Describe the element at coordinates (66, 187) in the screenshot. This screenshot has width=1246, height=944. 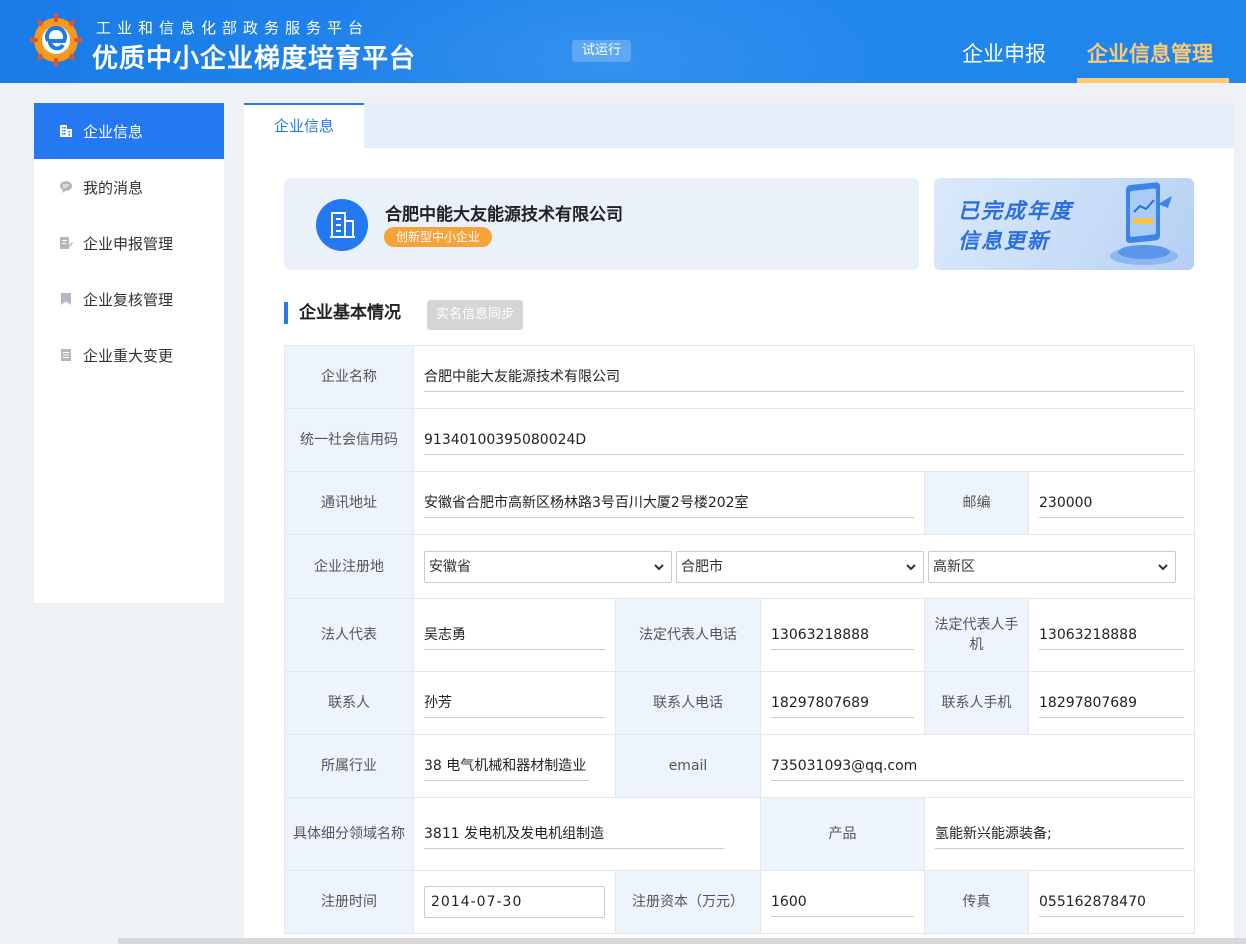
I see `message-icon` at that location.